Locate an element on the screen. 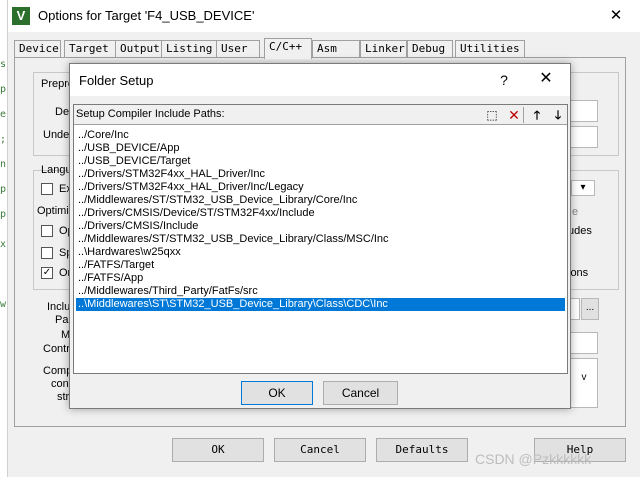  path-item: ../FATFS/App is located at coordinates (320, 278).